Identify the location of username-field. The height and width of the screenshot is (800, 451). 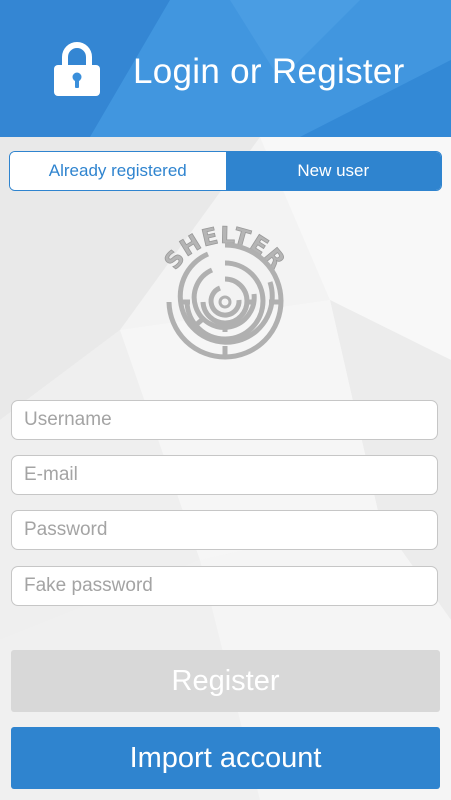
(224, 420).